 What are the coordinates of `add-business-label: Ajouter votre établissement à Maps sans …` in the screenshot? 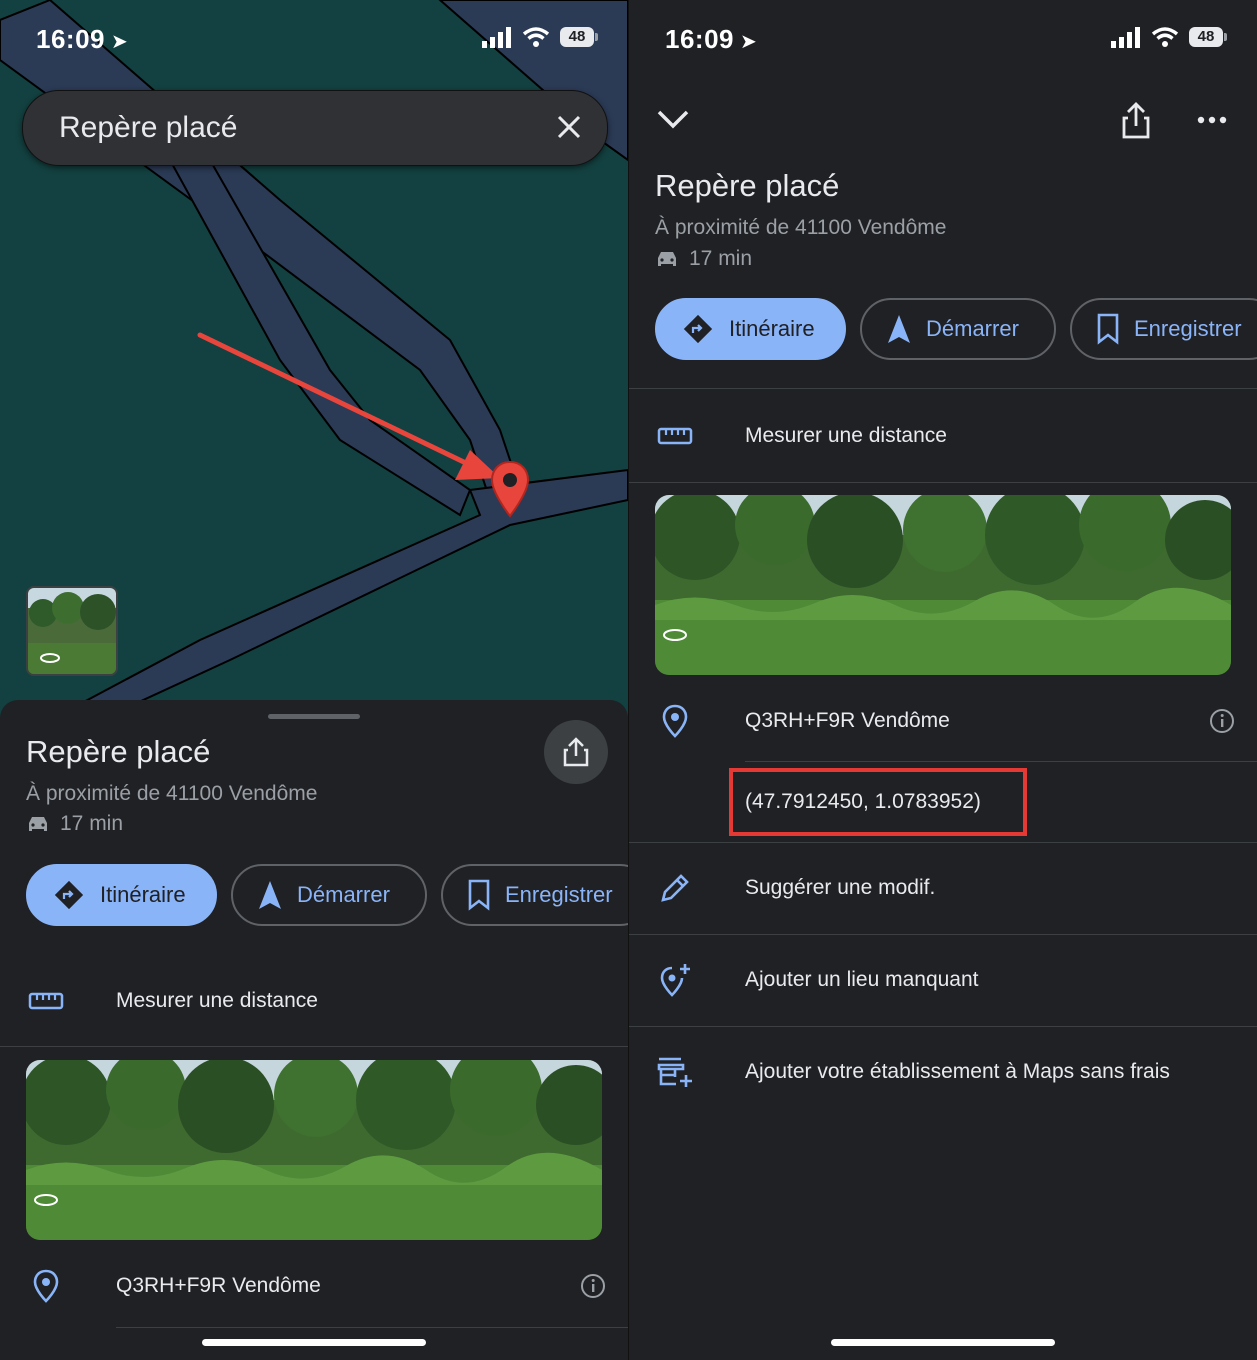 It's located at (957, 1071).